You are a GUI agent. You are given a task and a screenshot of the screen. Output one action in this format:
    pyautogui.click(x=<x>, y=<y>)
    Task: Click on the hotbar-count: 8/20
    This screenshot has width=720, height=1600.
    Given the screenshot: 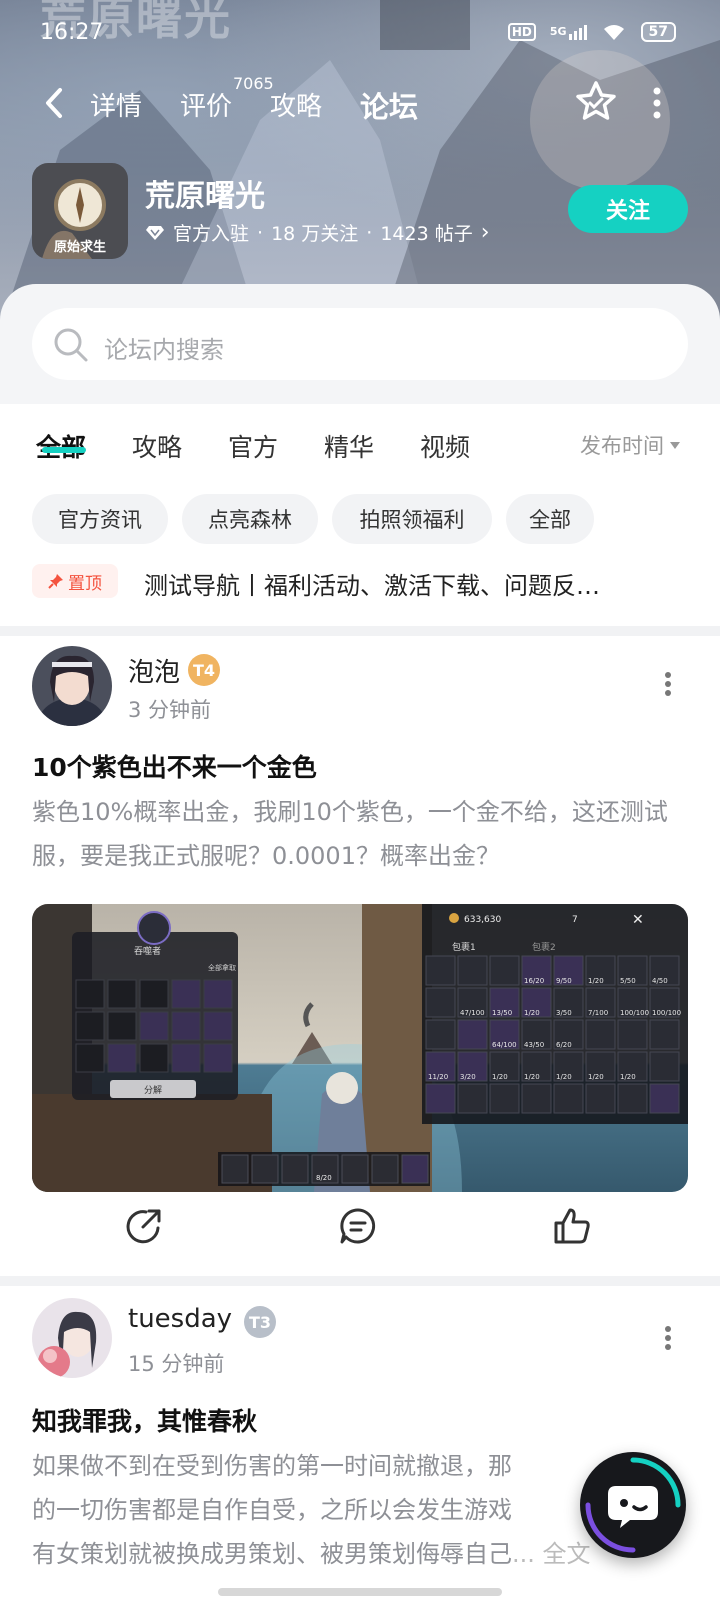 What is the action you would take?
    pyautogui.click(x=324, y=1178)
    